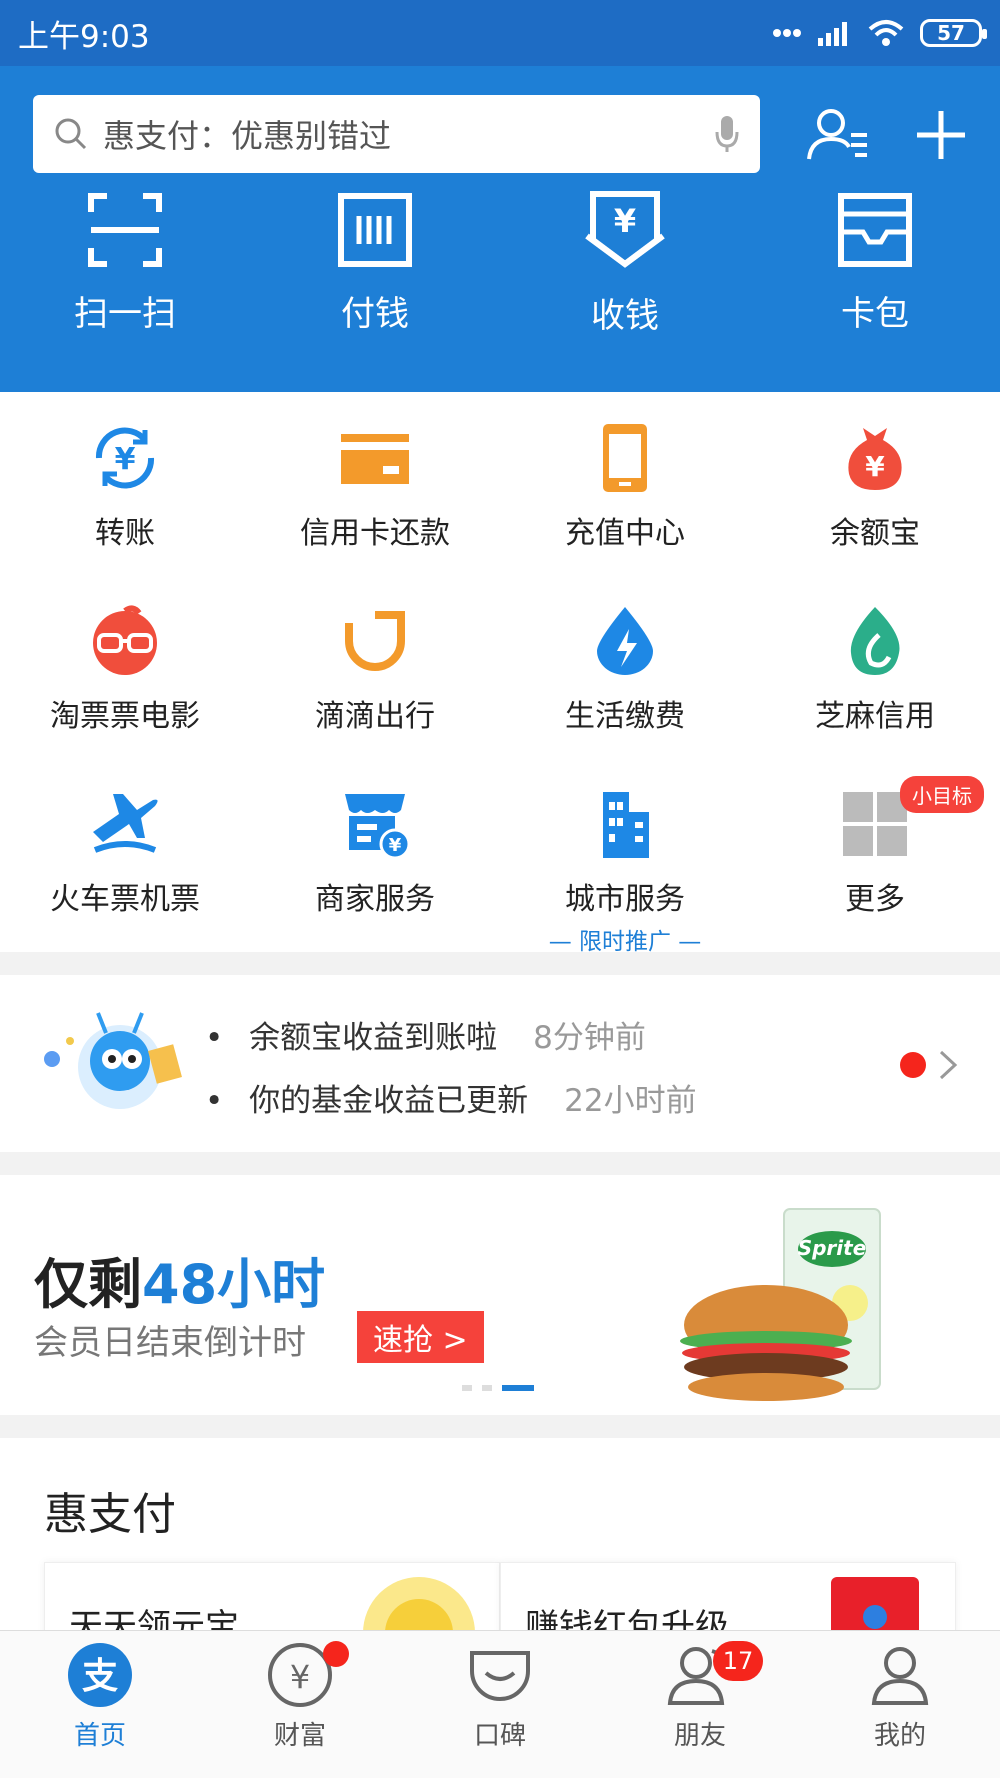 The width and height of the screenshot is (1000, 1778). I want to click on tab-label: 财富, so click(299, 1736).